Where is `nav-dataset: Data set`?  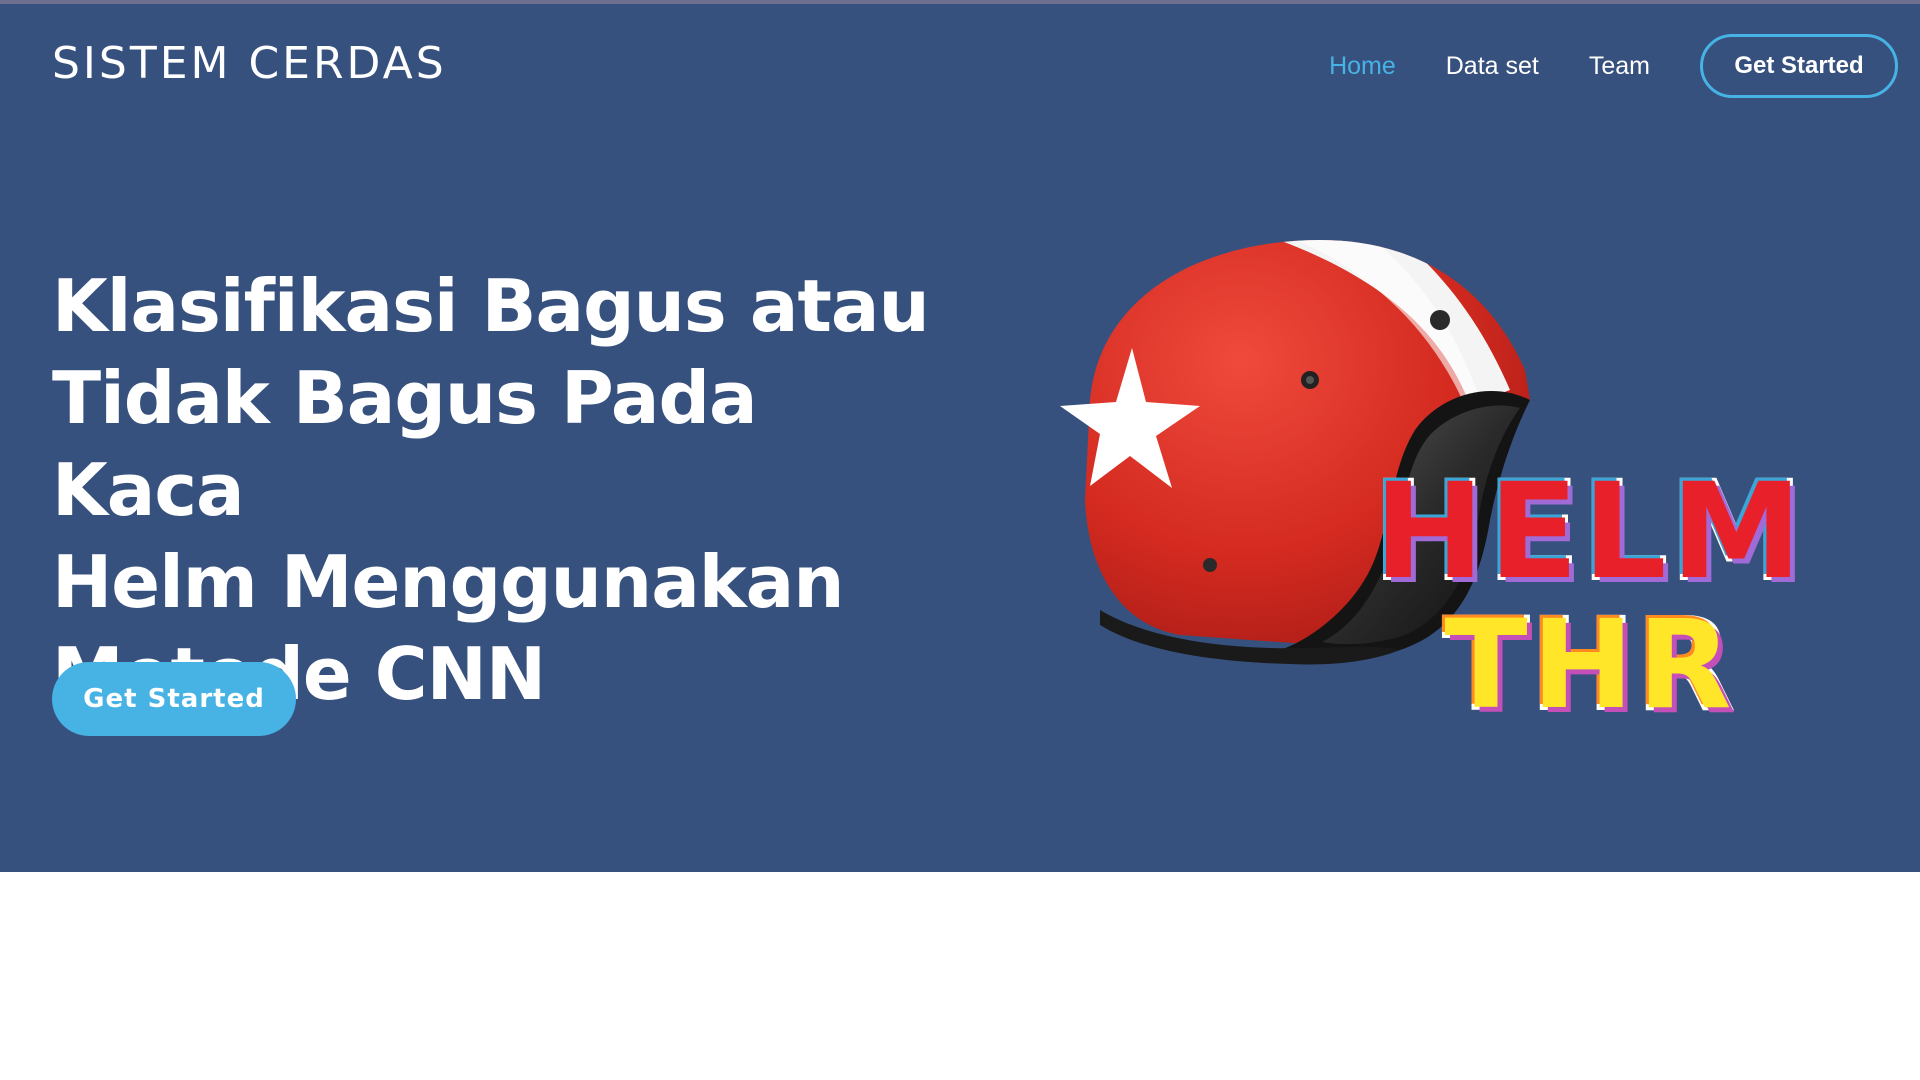 nav-dataset: Data set is located at coordinates (1492, 66).